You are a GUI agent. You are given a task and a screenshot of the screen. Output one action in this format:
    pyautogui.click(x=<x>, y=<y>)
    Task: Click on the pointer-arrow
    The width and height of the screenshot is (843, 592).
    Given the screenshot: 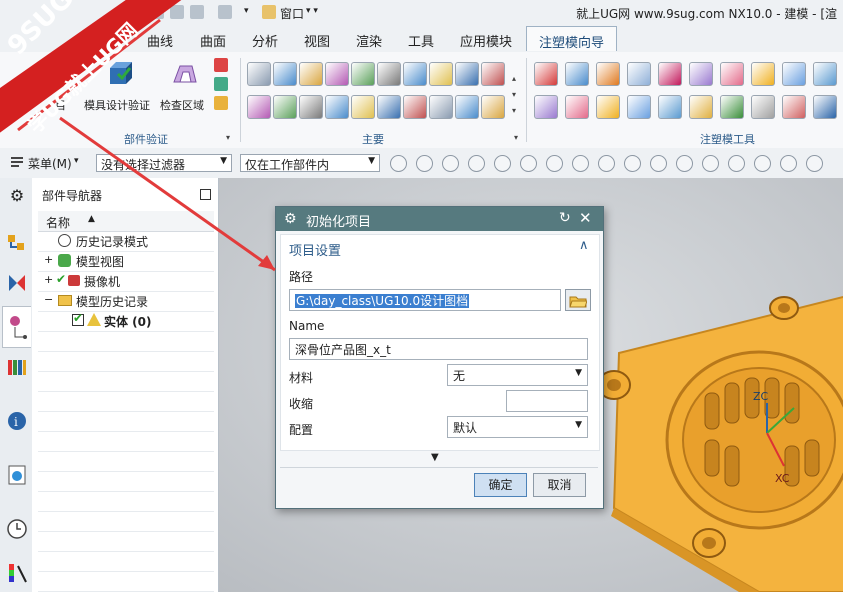 What is the action you would take?
    pyautogui.click(x=167, y=194)
    